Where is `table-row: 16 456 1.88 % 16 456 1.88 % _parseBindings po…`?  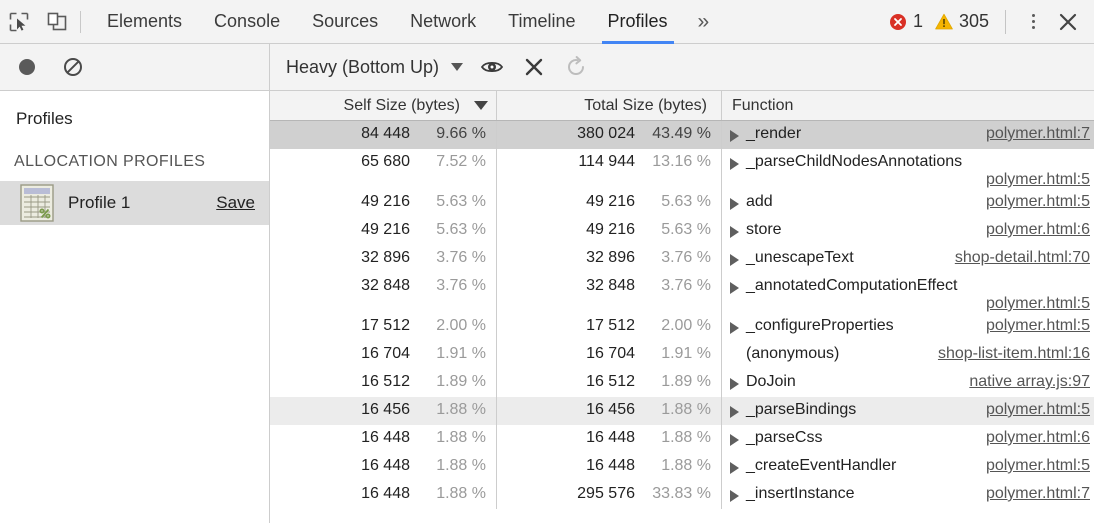 table-row: 16 456 1.88 % 16 456 1.88 % _parseBindings po… is located at coordinates (682, 411).